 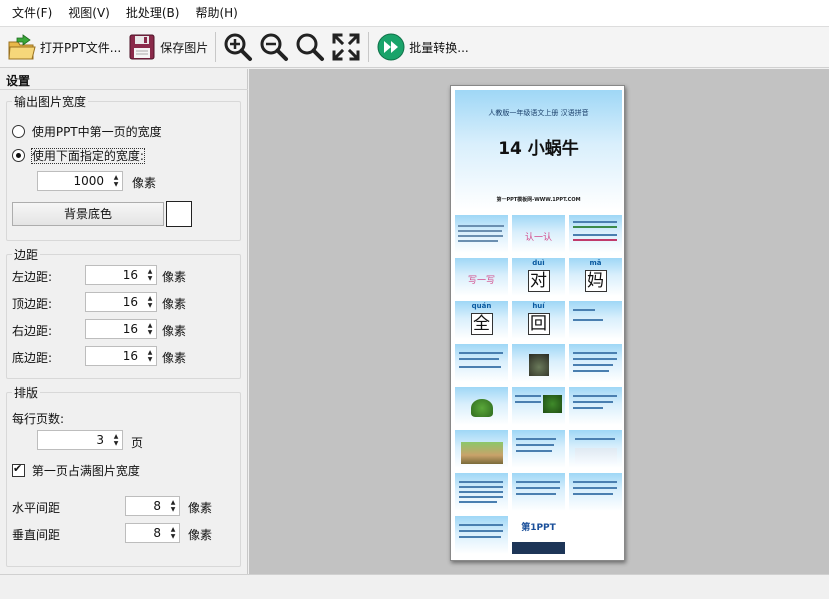 What do you see at coordinates (174, 277) in the screenshot?
I see `margin-left-unit: 像素` at bounding box center [174, 277].